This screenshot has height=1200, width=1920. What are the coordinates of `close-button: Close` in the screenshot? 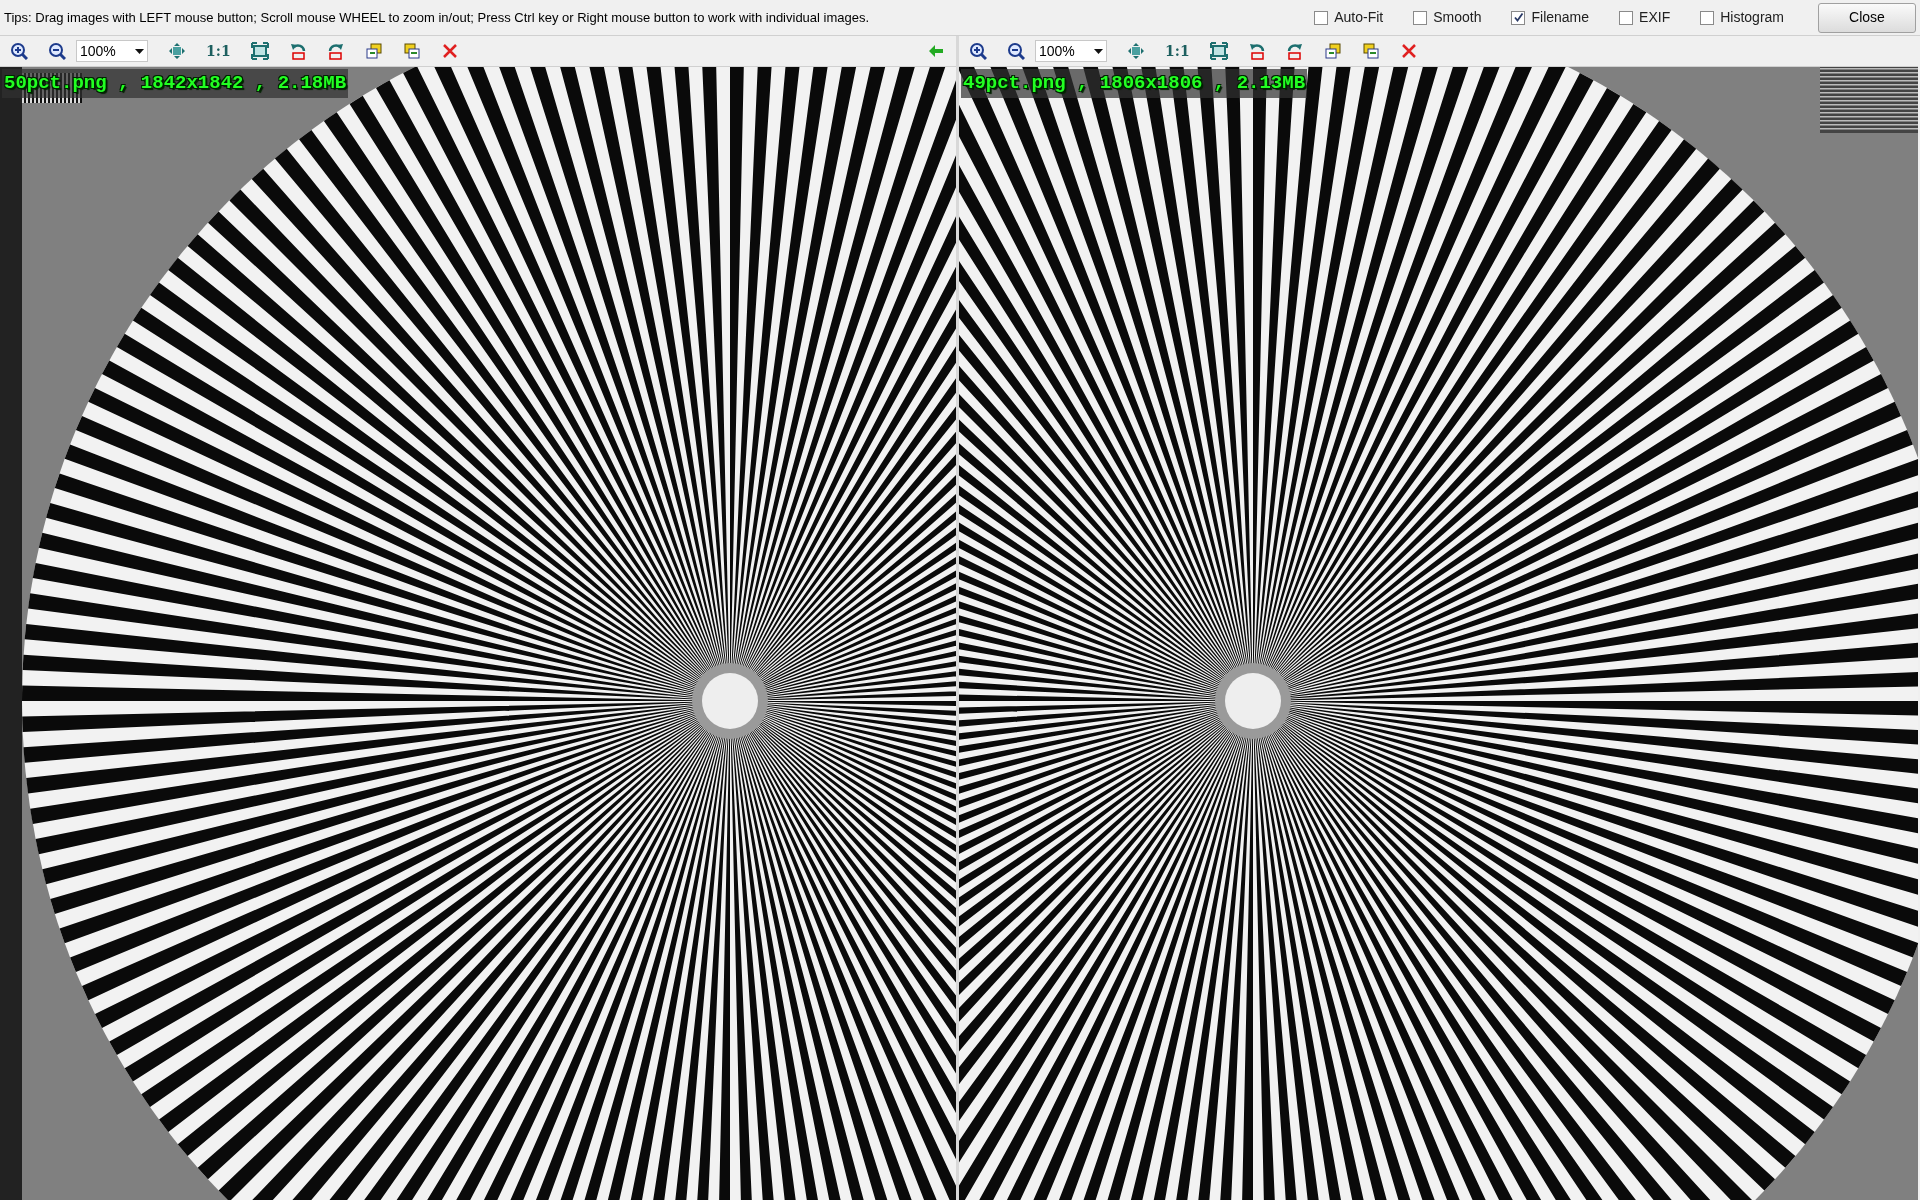 It's located at (1867, 17).